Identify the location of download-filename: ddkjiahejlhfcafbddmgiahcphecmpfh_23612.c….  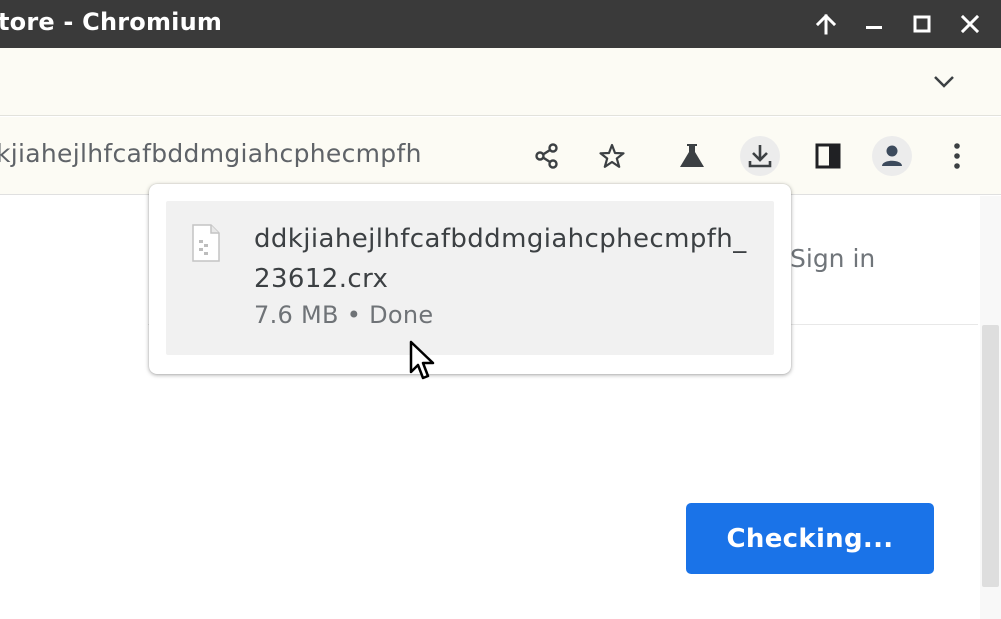
(500, 259).